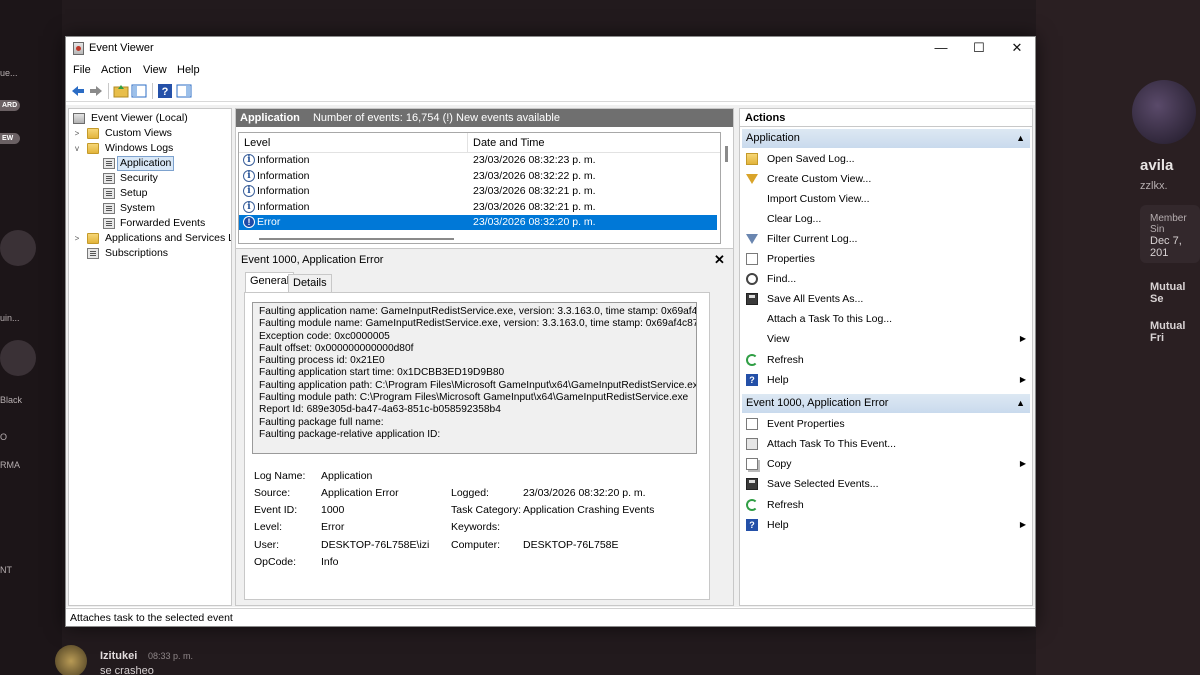 This screenshot has width=1200, height=675. Describe the element at coordinates (152, 238) in the screenshot. I see `tree-item-apps-services: > Applications and Services Lo` at that location.